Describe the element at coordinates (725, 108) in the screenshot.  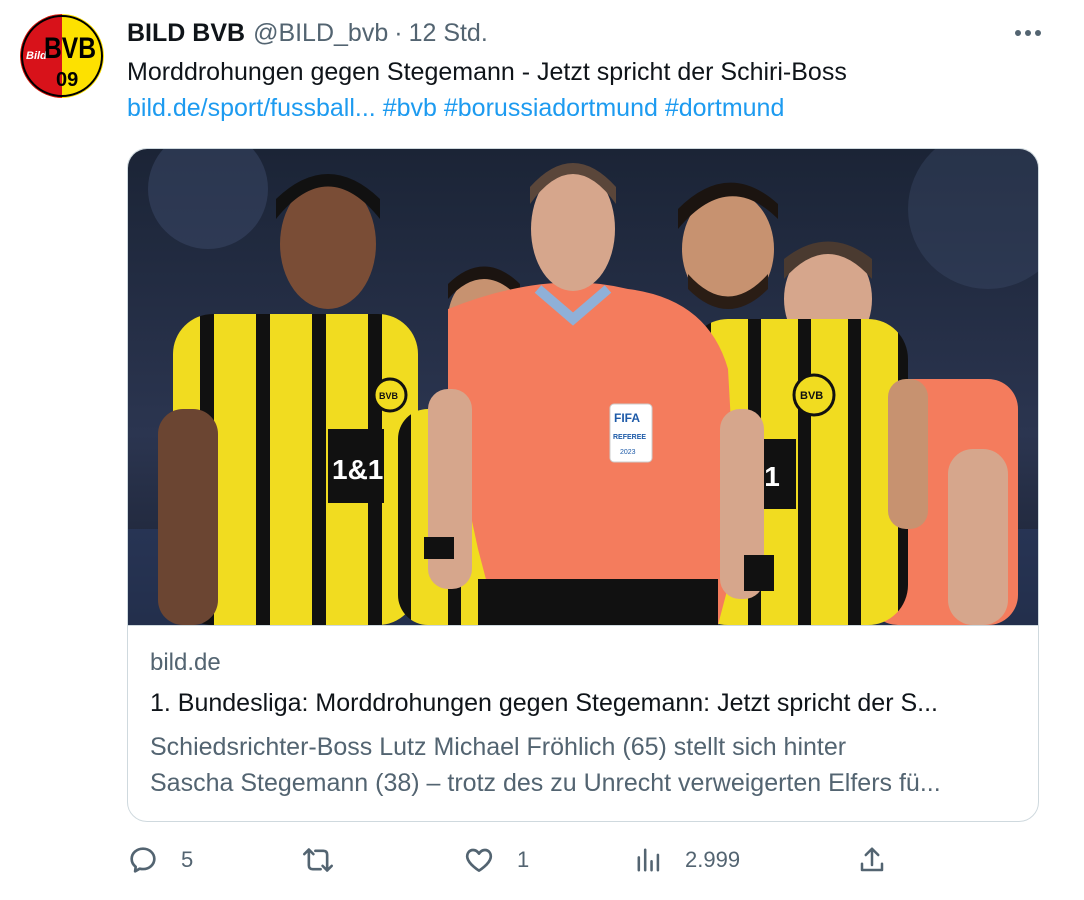
I see `hashtag-dortmund: #dortmund` at that location.